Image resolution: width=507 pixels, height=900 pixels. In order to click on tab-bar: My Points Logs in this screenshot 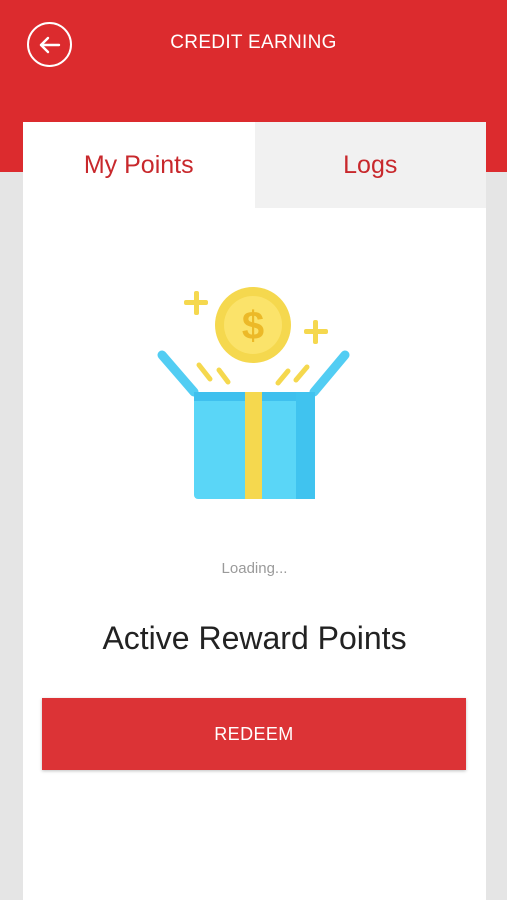, I will do `click(254, 165)`.